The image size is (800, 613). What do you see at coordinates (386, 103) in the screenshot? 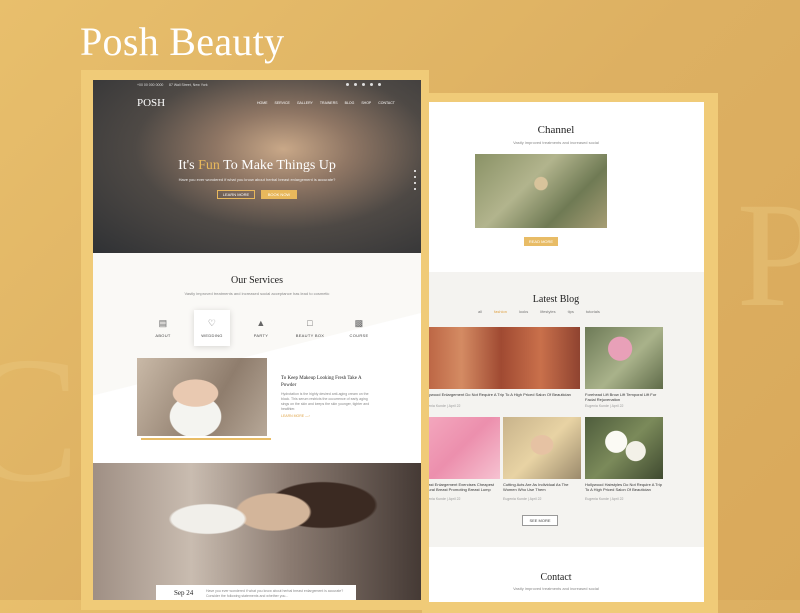
I see `nav-item-contact: CONTACT` at bounding box center [386, 103].